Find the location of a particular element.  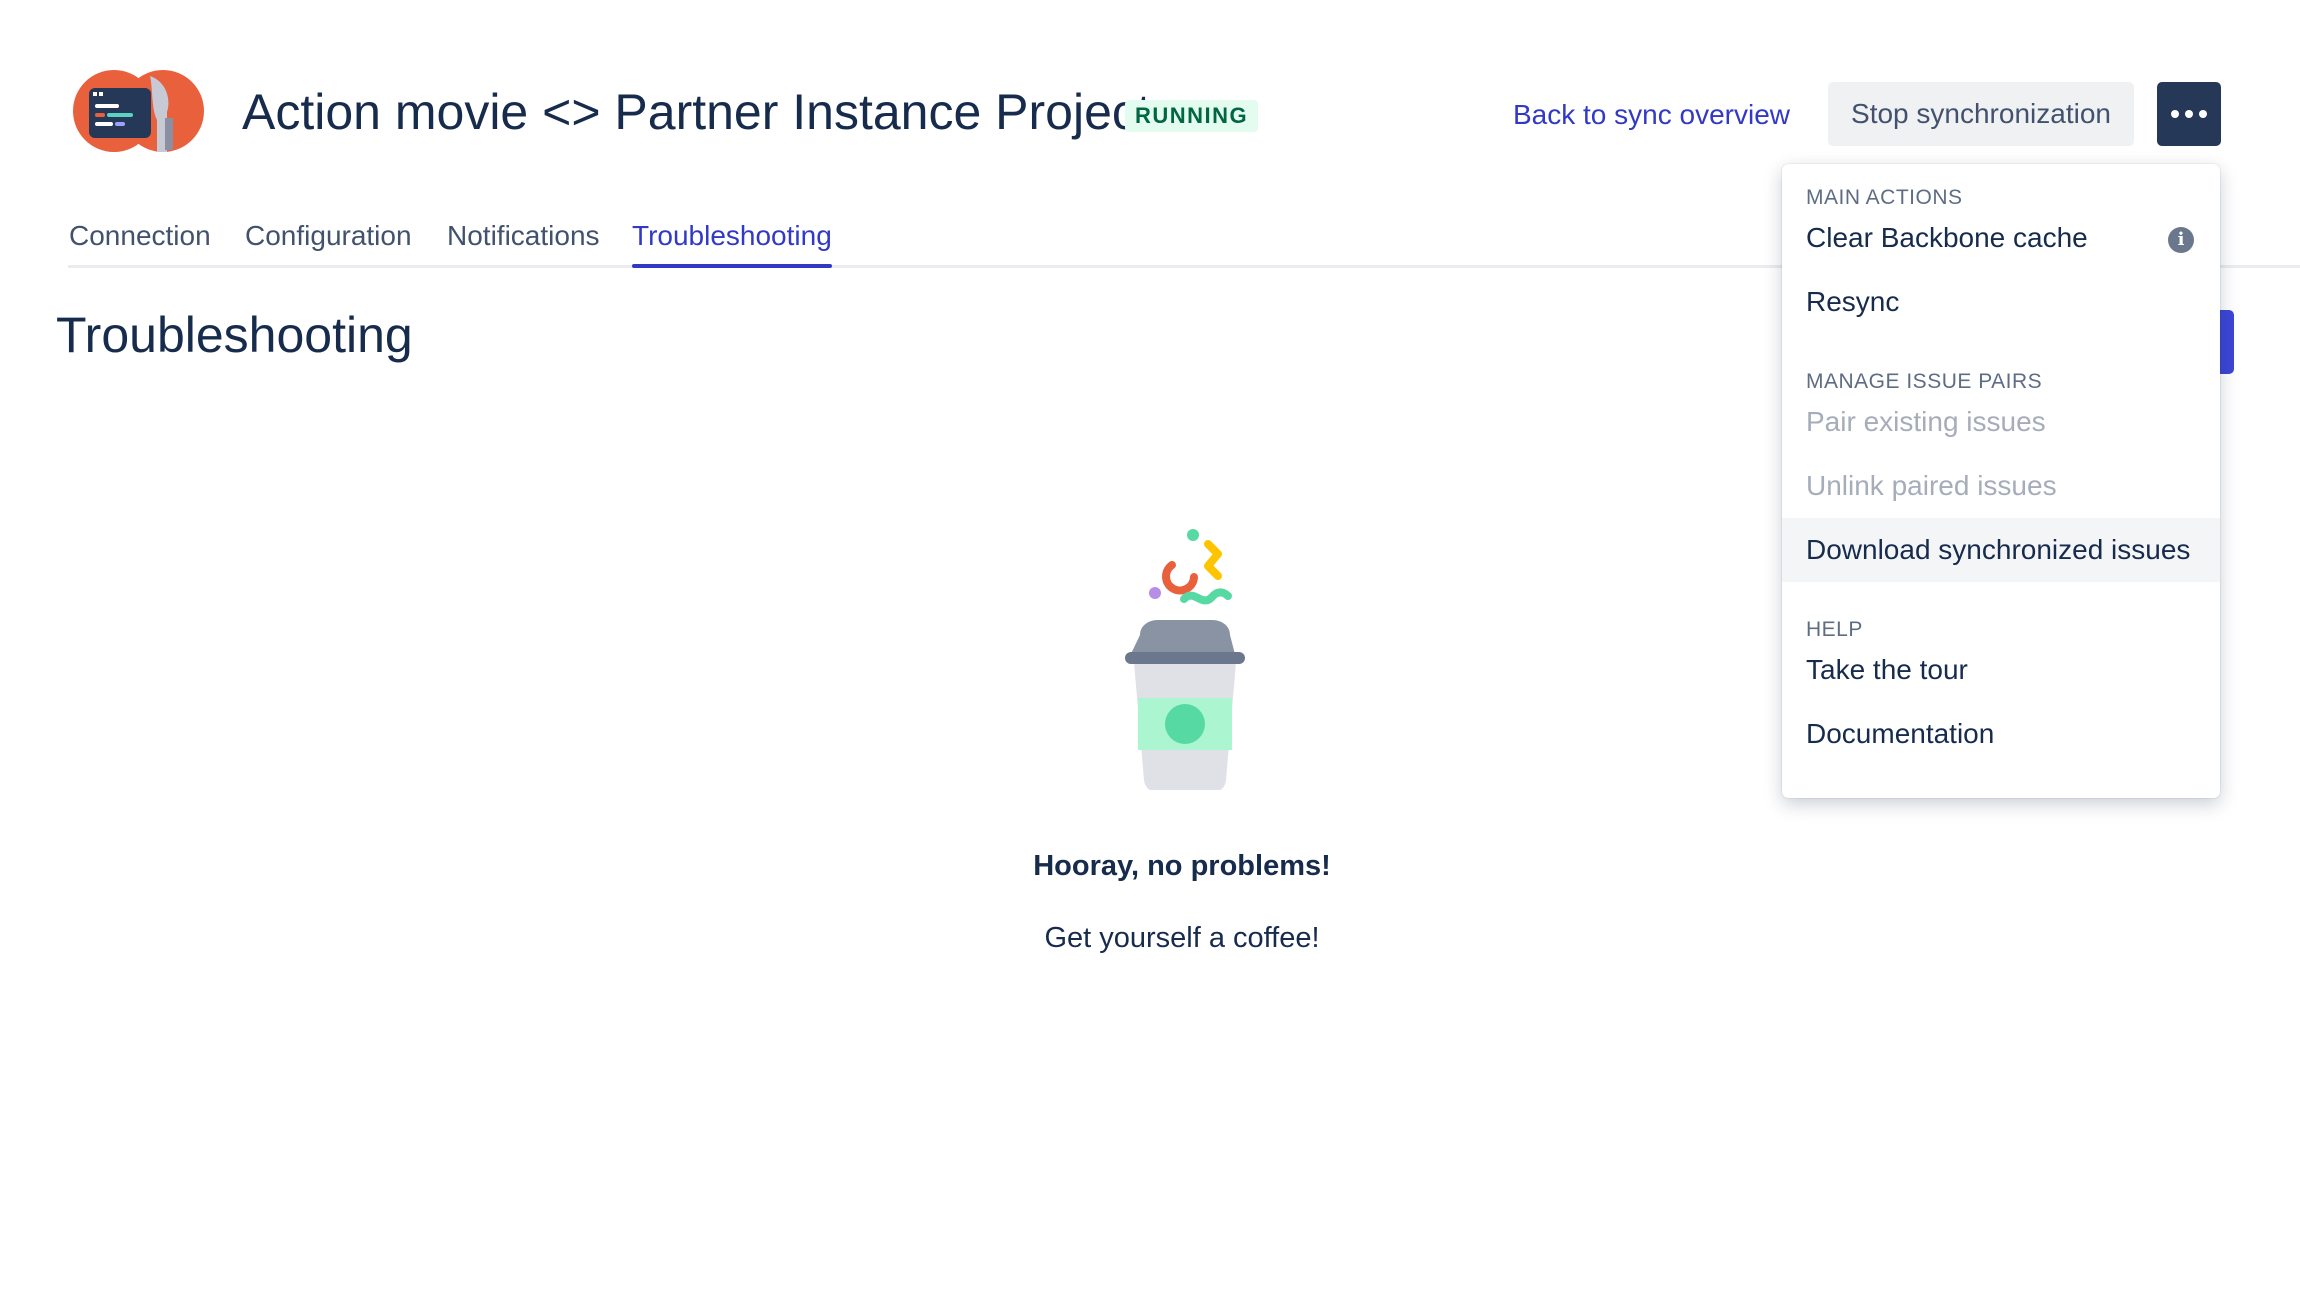

more-actions-button is located at coordinates (2189, 114).